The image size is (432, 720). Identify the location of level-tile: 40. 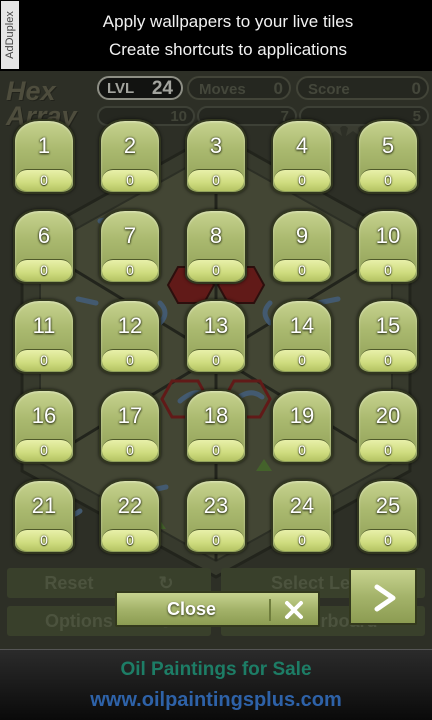
(302, 156).